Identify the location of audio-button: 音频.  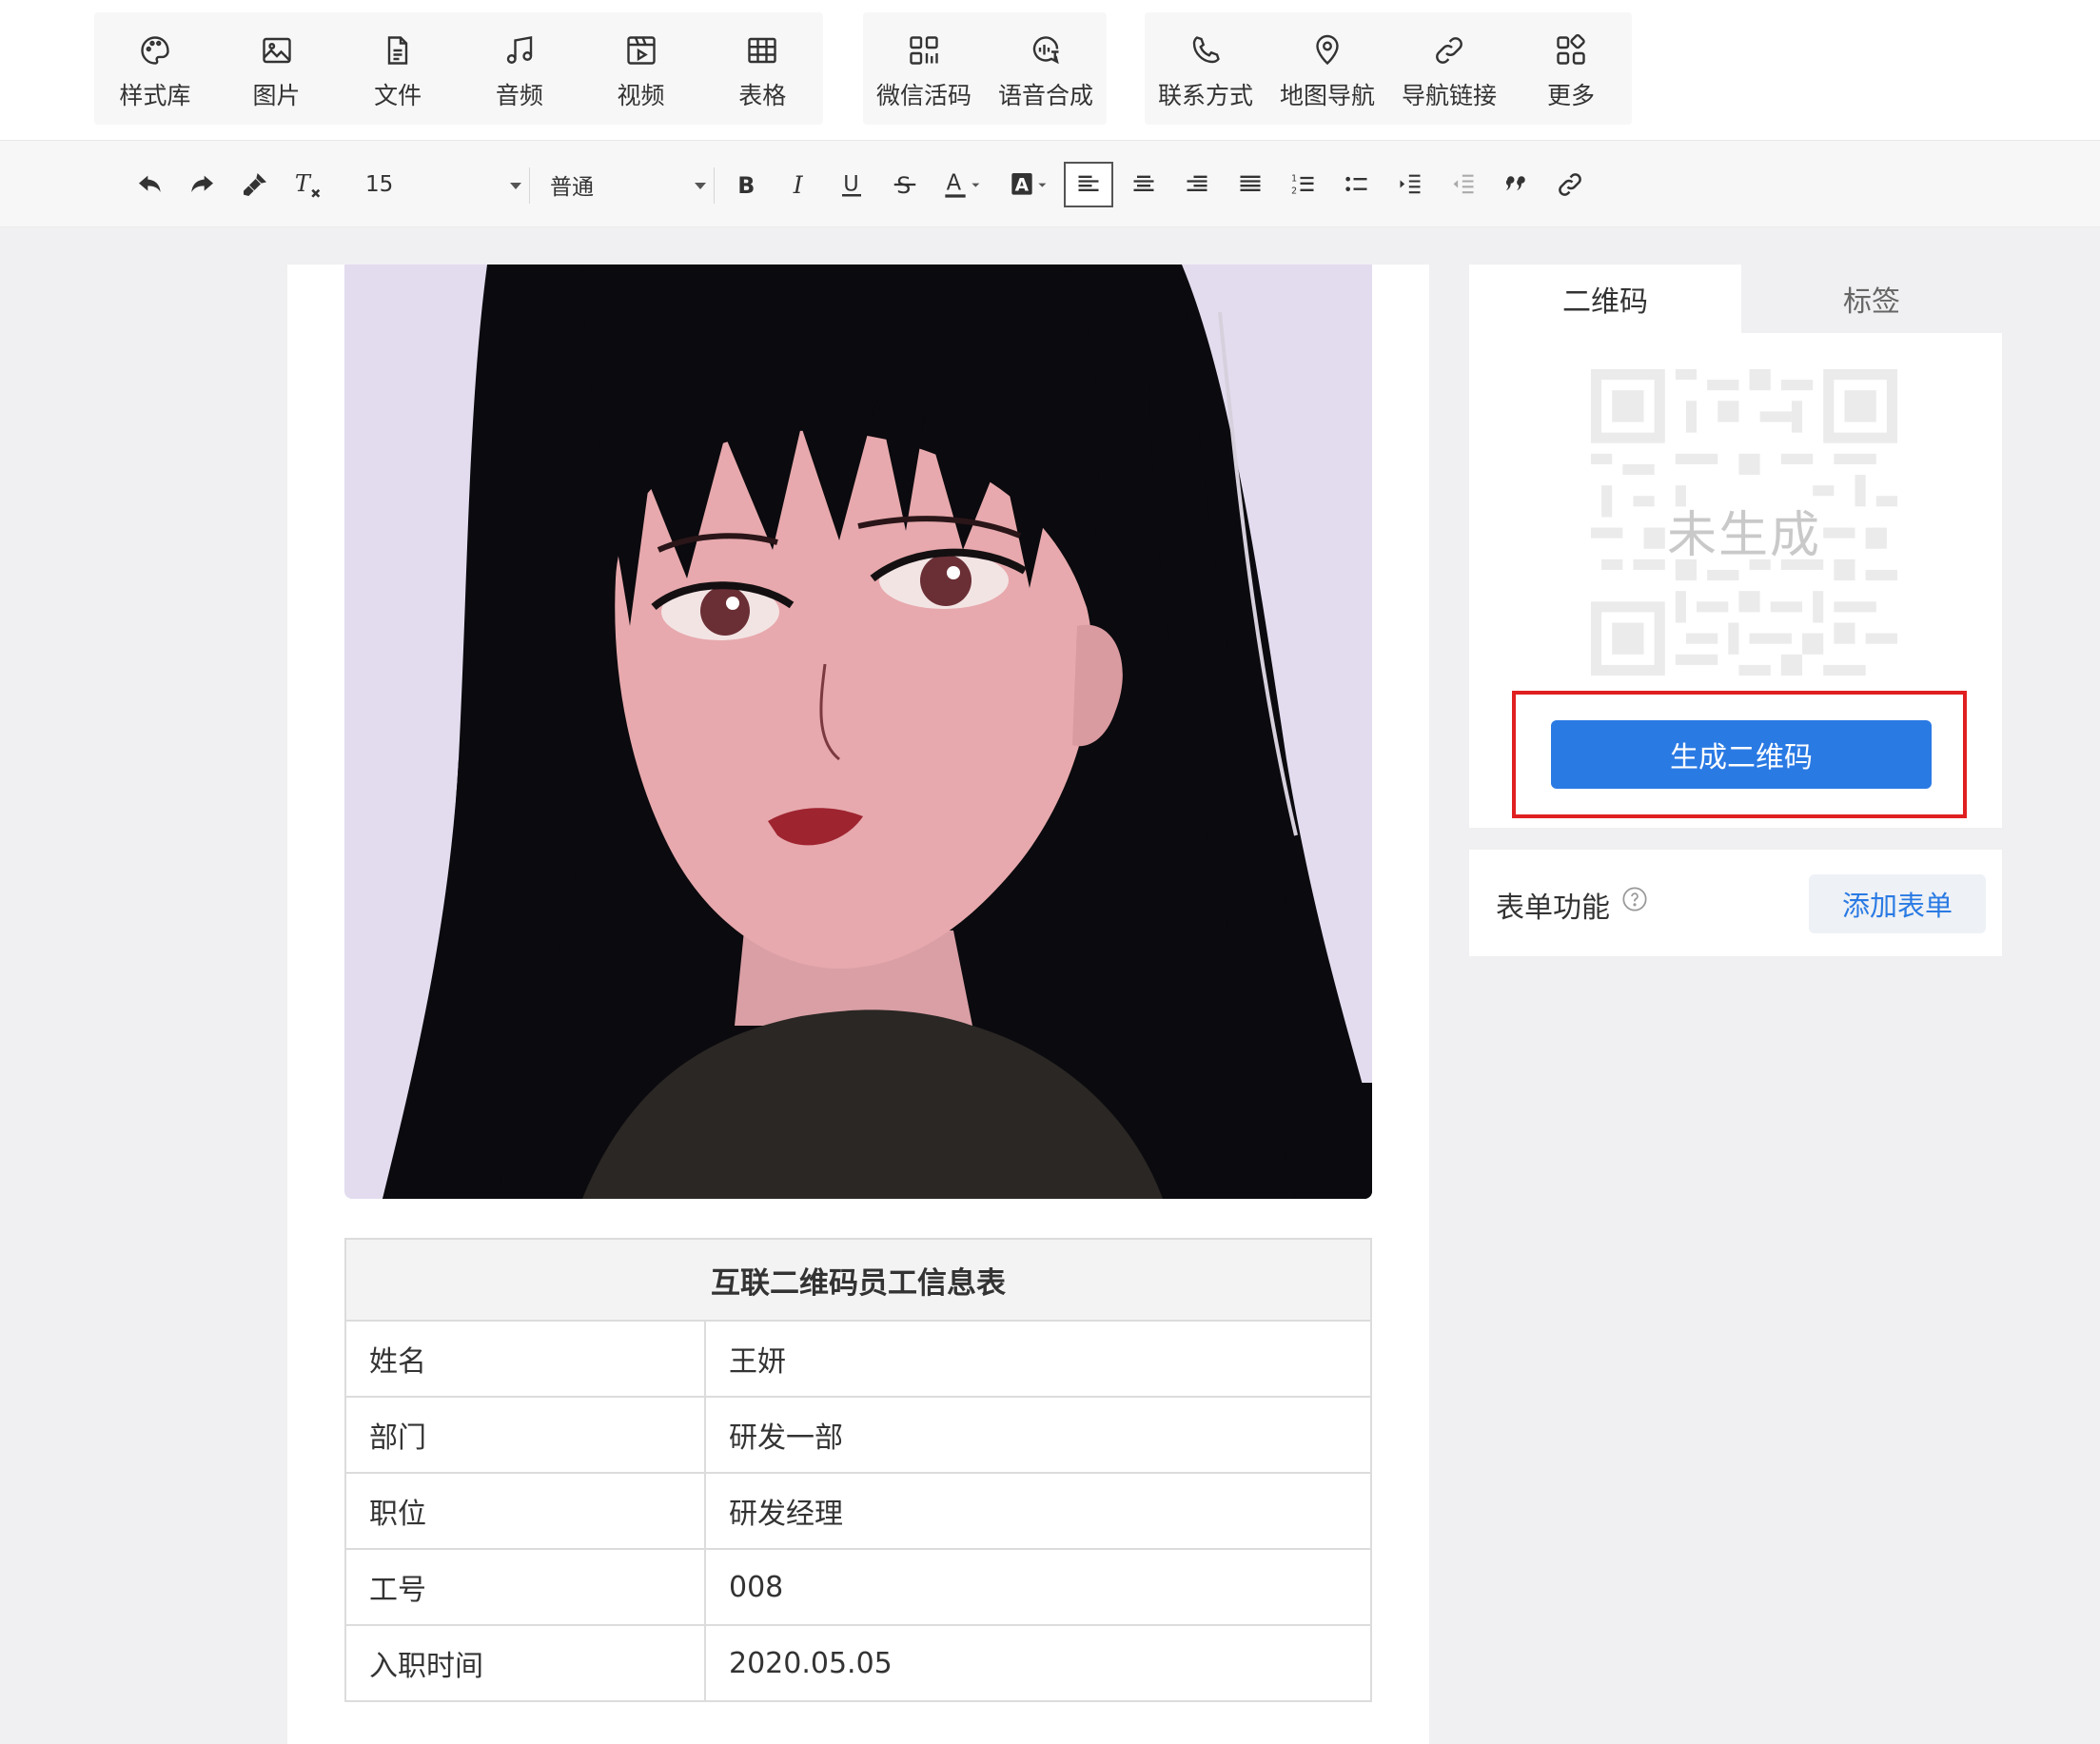
(519, 68).